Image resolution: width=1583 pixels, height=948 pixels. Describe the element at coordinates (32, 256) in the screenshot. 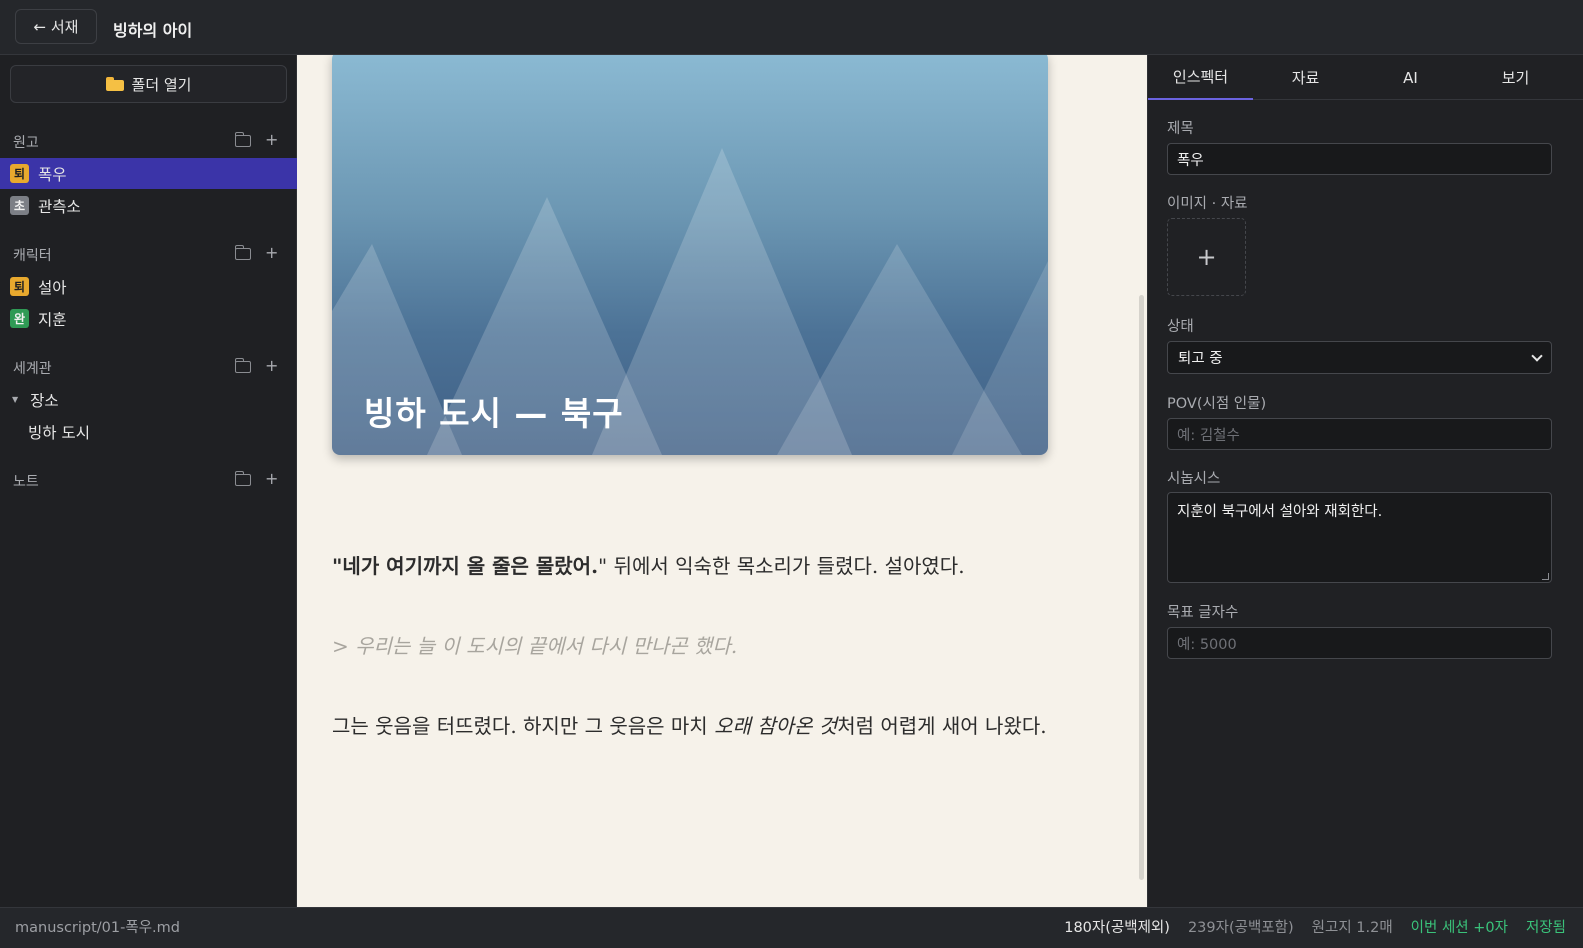

I see `section-title: 캐릭터` at that location.